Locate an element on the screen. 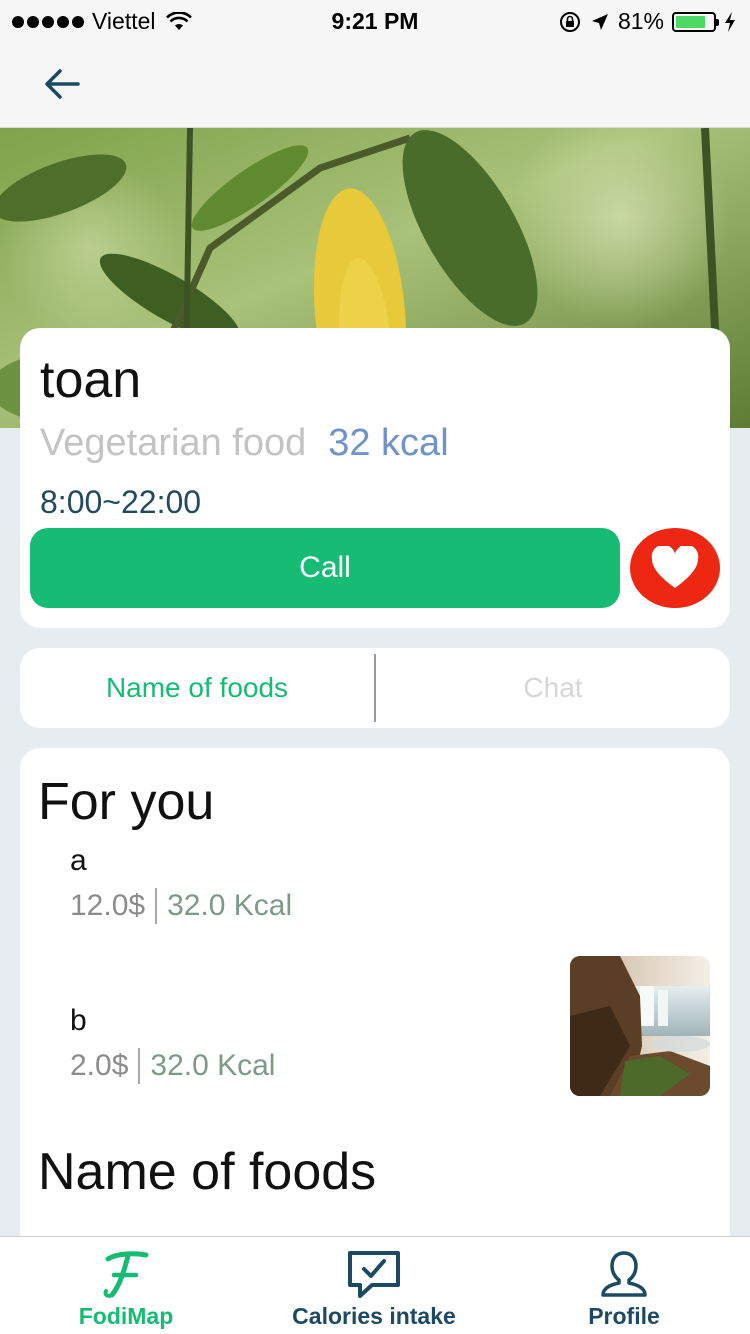 This screenshot has width=750, height=1334. opening-hours: 8:00~22:00 is located at coordinates (121, 502).